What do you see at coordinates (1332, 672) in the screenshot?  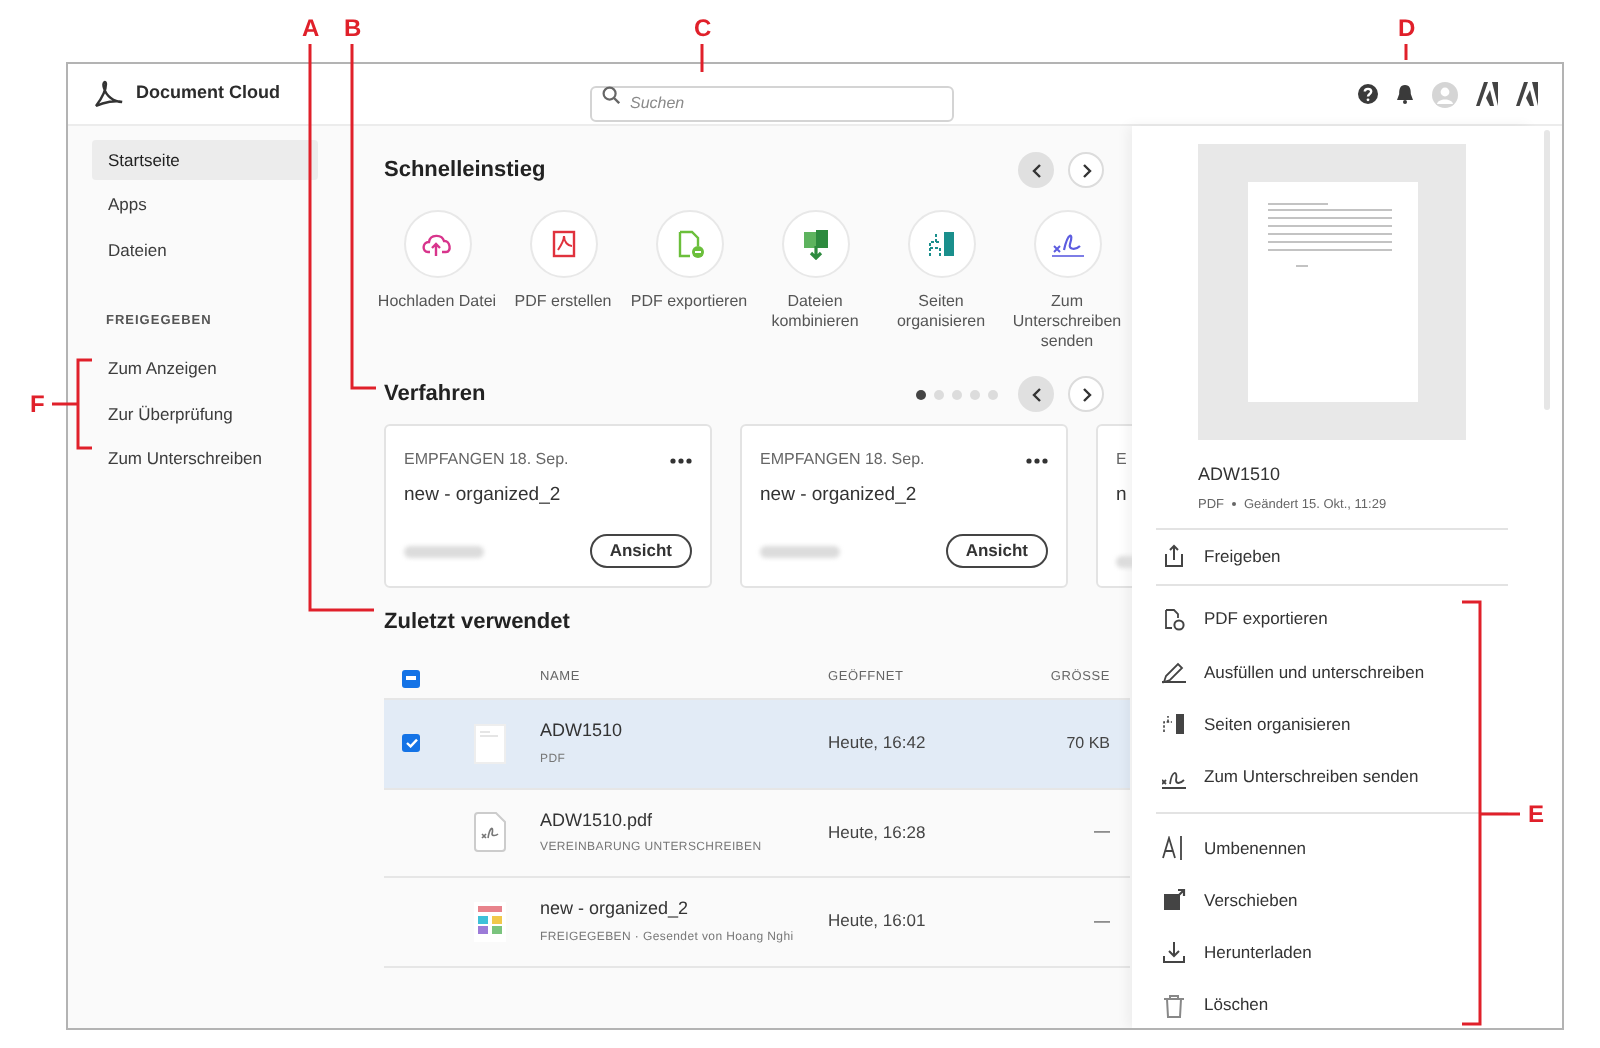 I see `action-item: Ausfüllen und unterschreiben` at bounding box center [1332, 672].